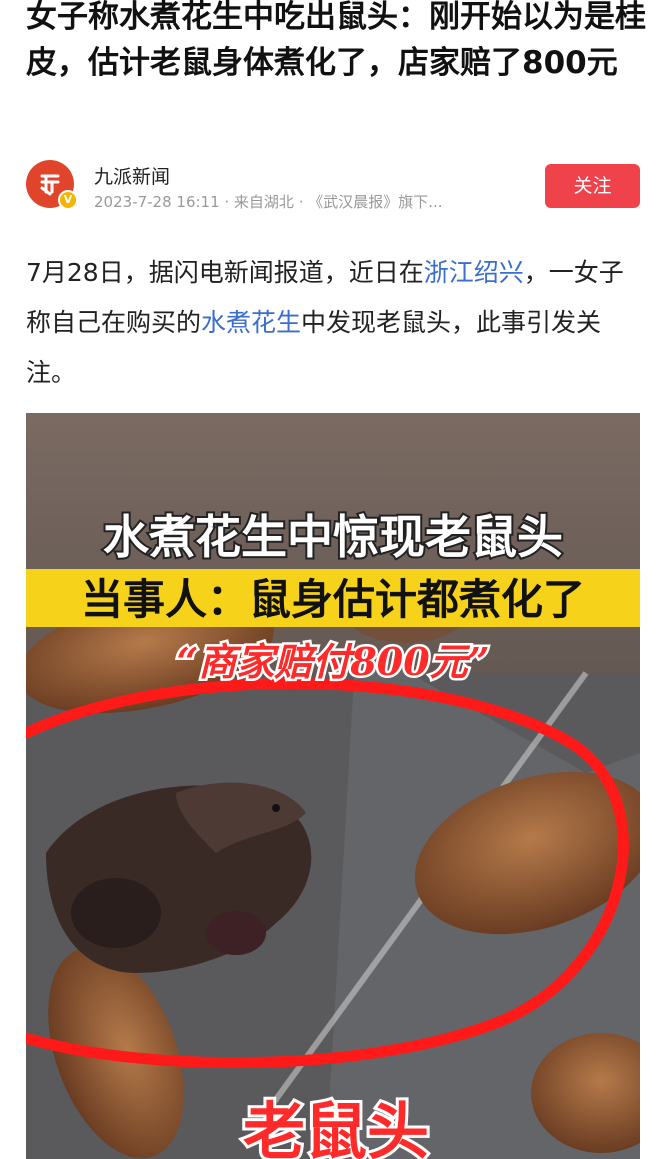 Image resolution: width=666 pixels, height=1159 pixels. What do you see at coordinates (225, 272) in the screenshot?
I see `paragraph-text: 7月28日，据闪电新闻报道，近日在` at bounding box center [225, 272].